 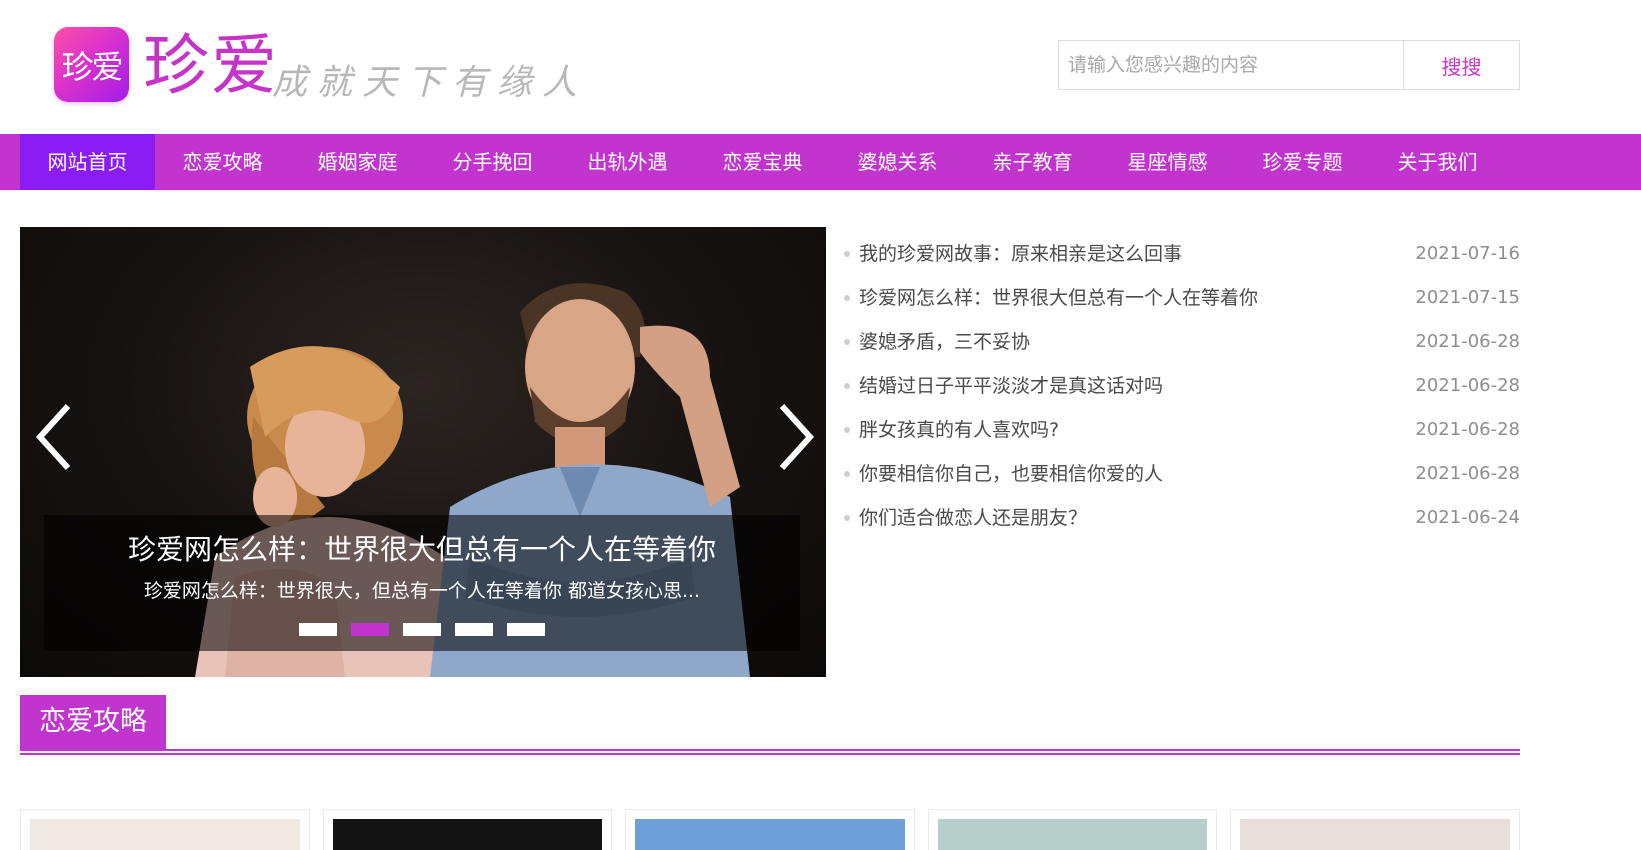 What do you see at coordinates (959, 430) in the screenshot?
I see `news-title: 胖女孩真的有人喜欢吗?` at bounding box center [959, 430].